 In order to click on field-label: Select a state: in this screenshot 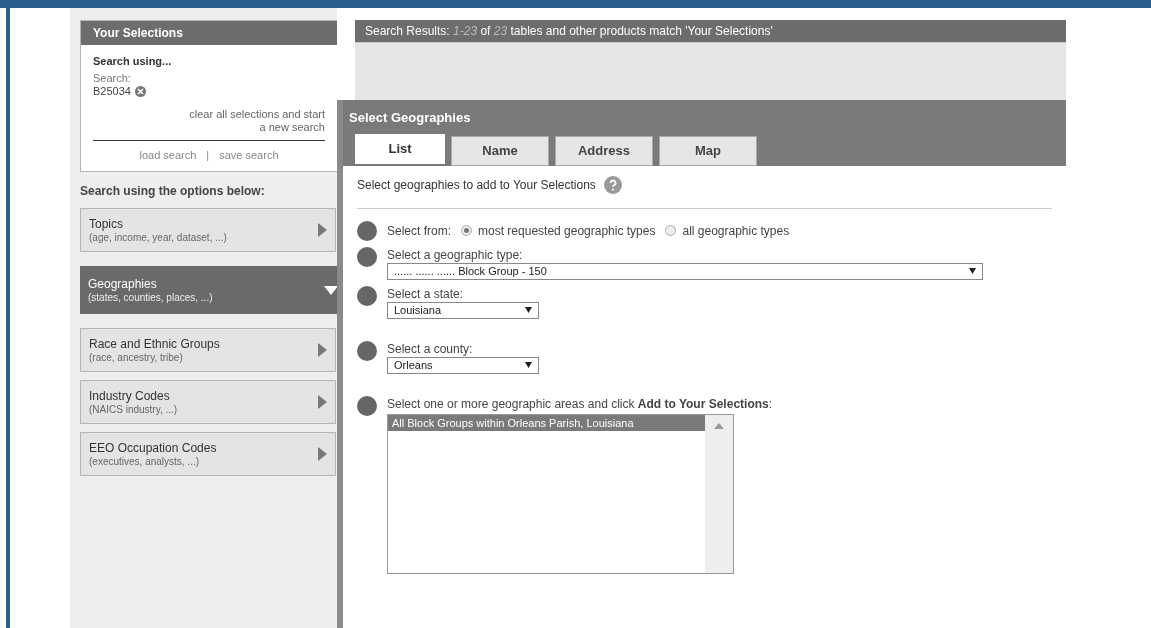, I will do `click(426, 293)`.